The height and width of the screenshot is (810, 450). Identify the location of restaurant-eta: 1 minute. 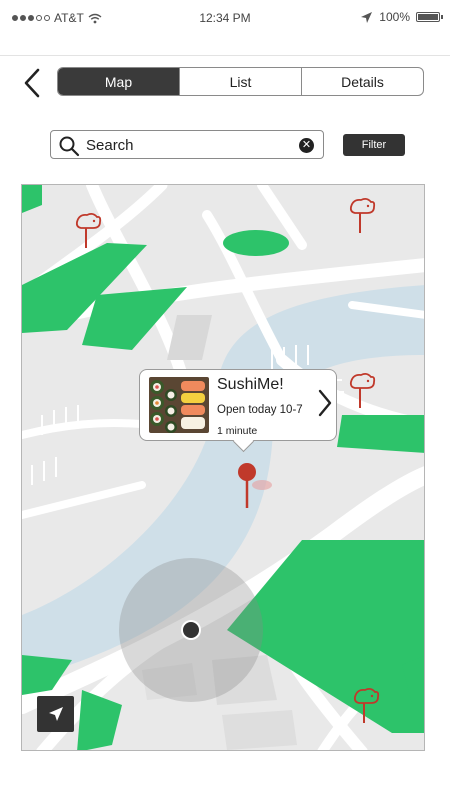
(237, 431).